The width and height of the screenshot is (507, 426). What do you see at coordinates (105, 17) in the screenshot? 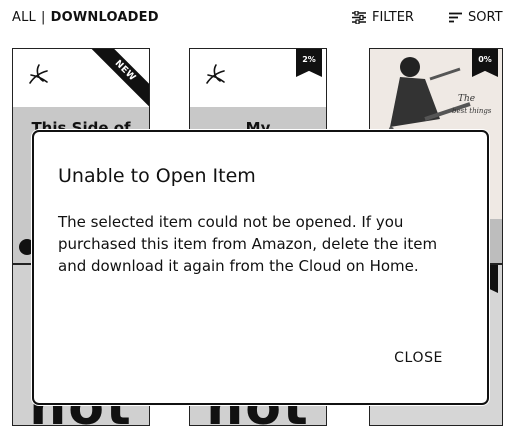
I see `tab-downloaded: DOWNLOADED` at bounding box center [105, 17].